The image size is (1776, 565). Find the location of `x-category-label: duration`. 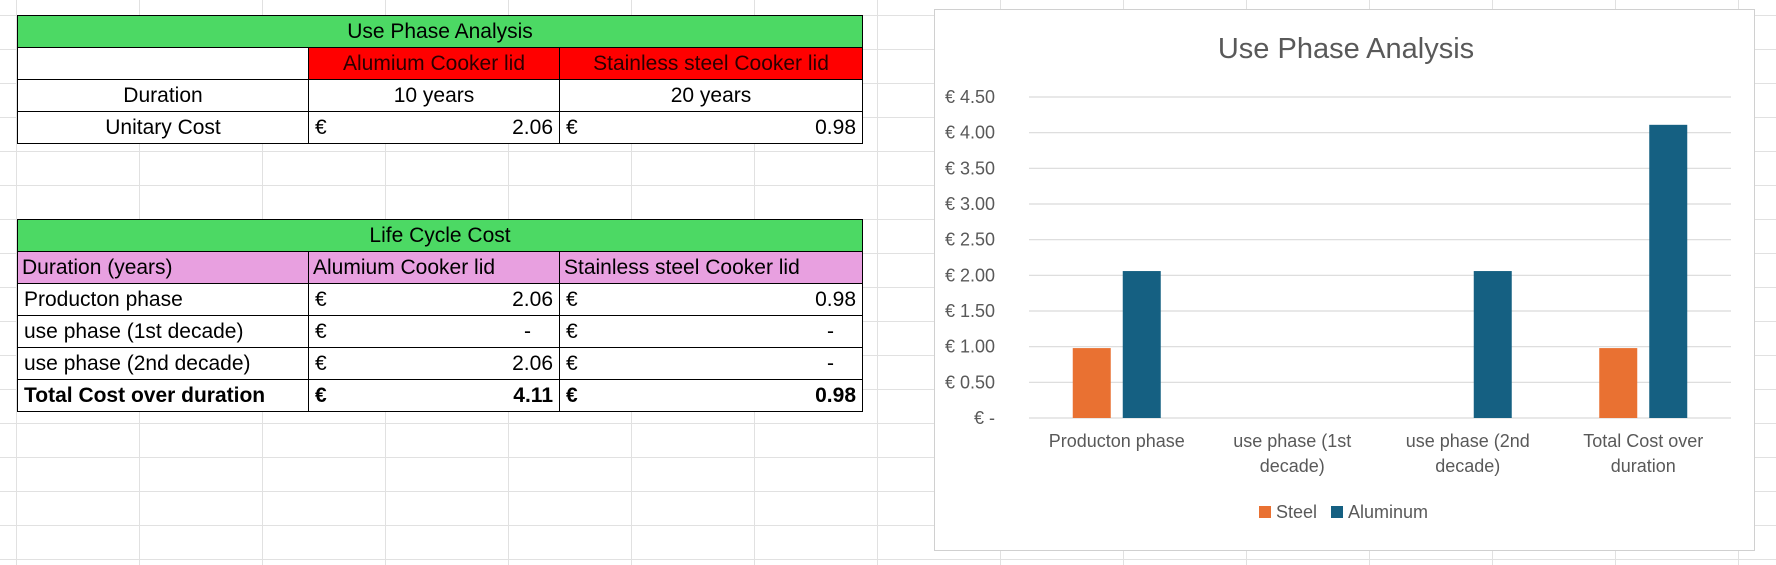

x-category-label: duration is located at coordinates (1643, 466).